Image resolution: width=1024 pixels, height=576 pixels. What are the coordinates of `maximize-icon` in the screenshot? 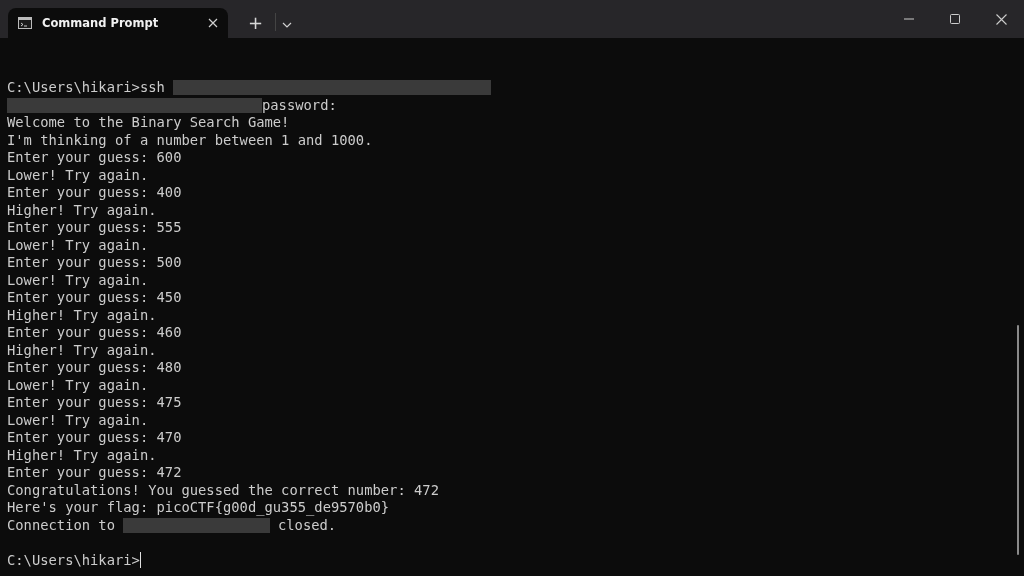 It's located at (955, 19).